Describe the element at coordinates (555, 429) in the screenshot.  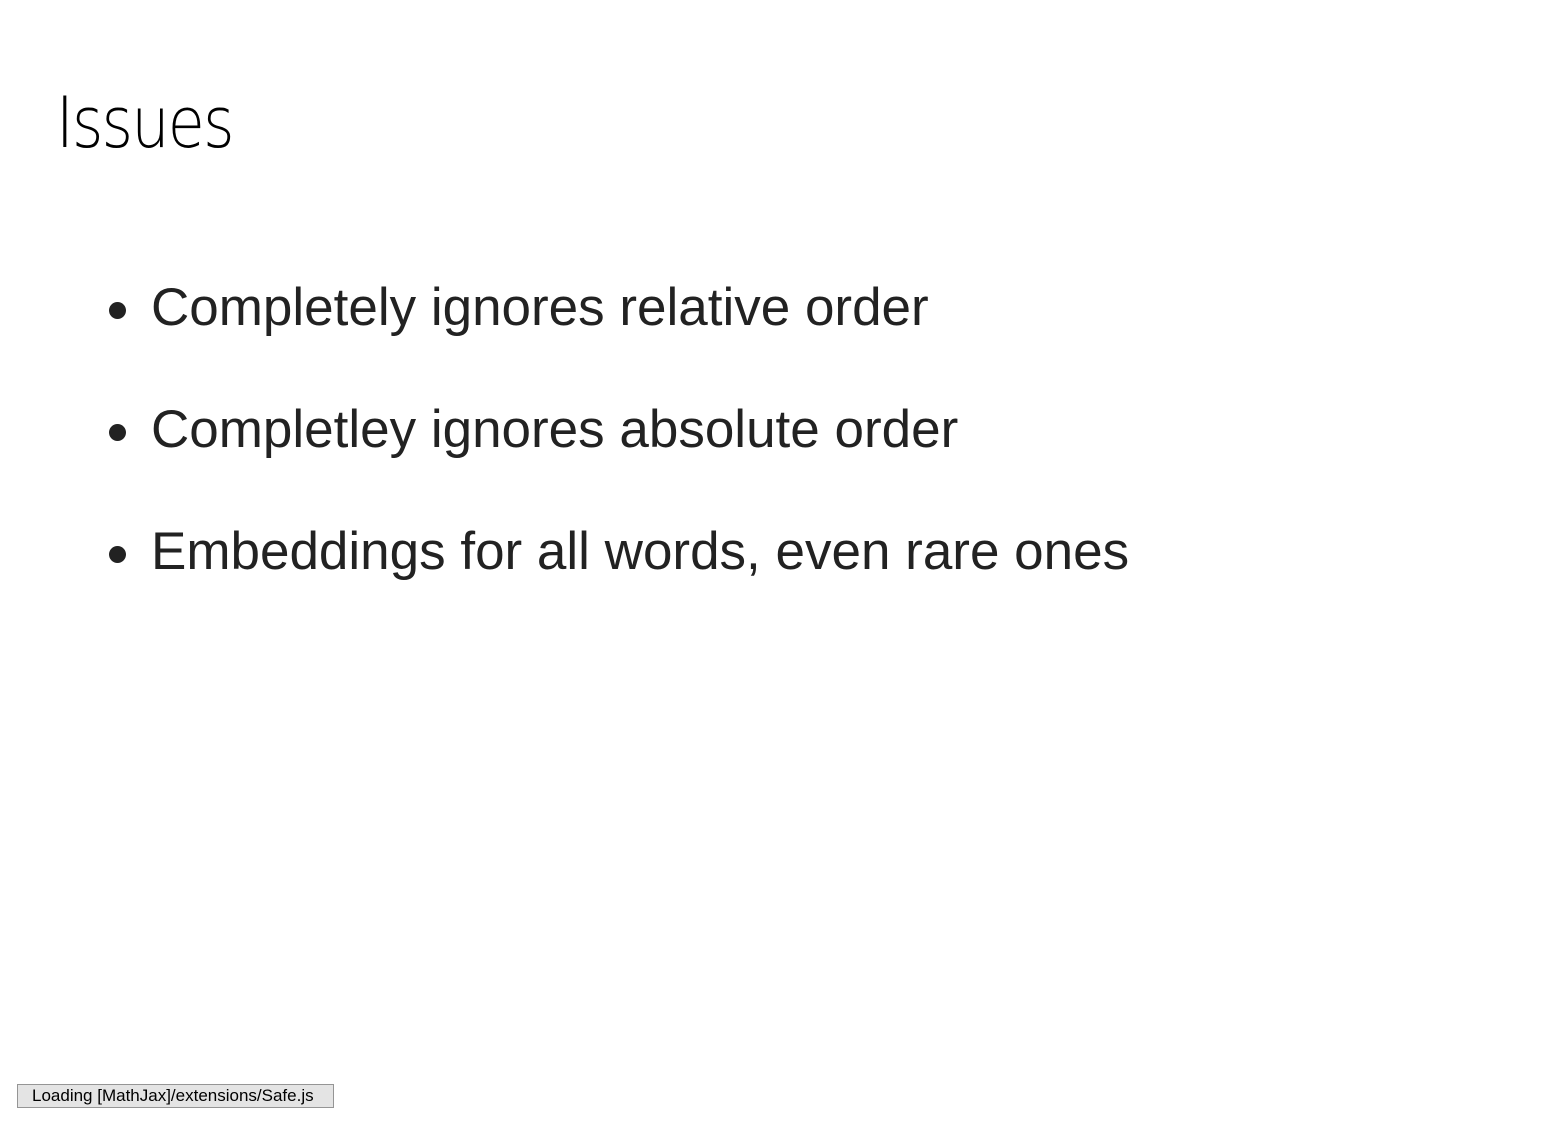
I see `bullet-text: Completley ignores absolute order` at that location.